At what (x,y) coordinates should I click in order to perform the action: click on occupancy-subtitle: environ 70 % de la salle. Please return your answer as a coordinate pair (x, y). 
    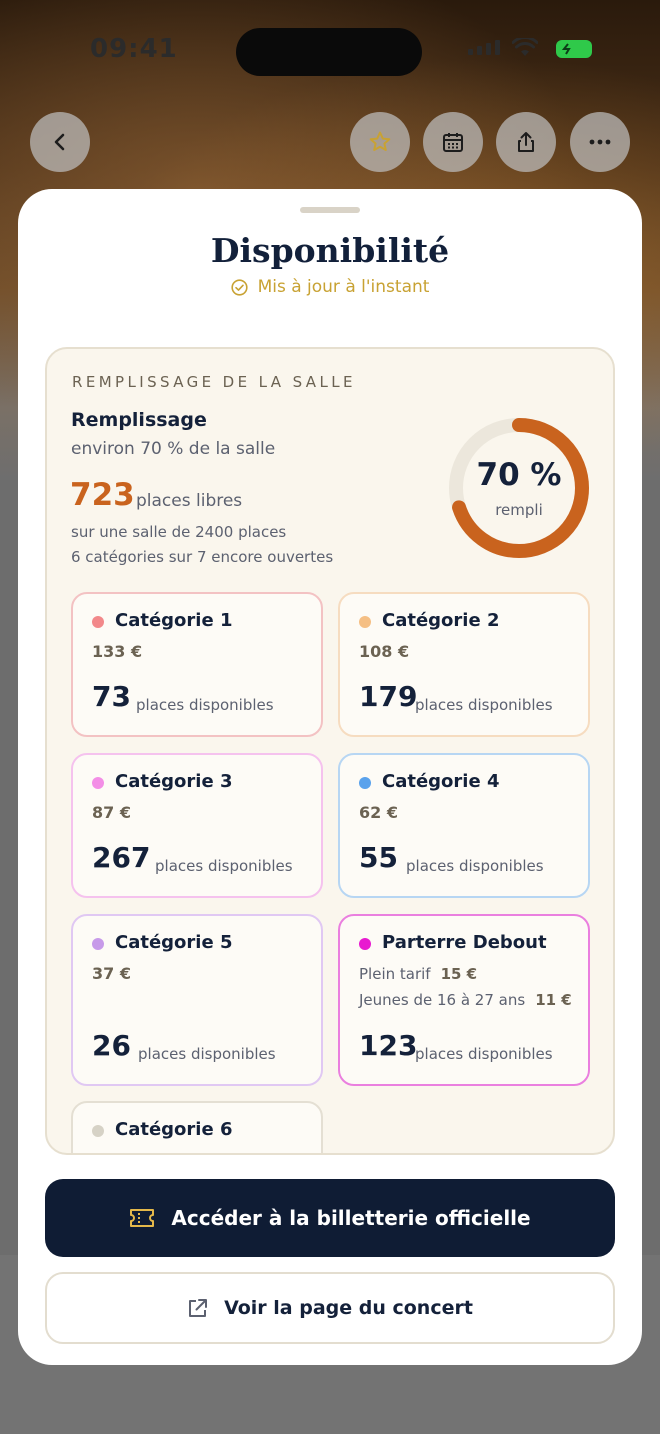
    Looking at the image, I should click on (173, 449).